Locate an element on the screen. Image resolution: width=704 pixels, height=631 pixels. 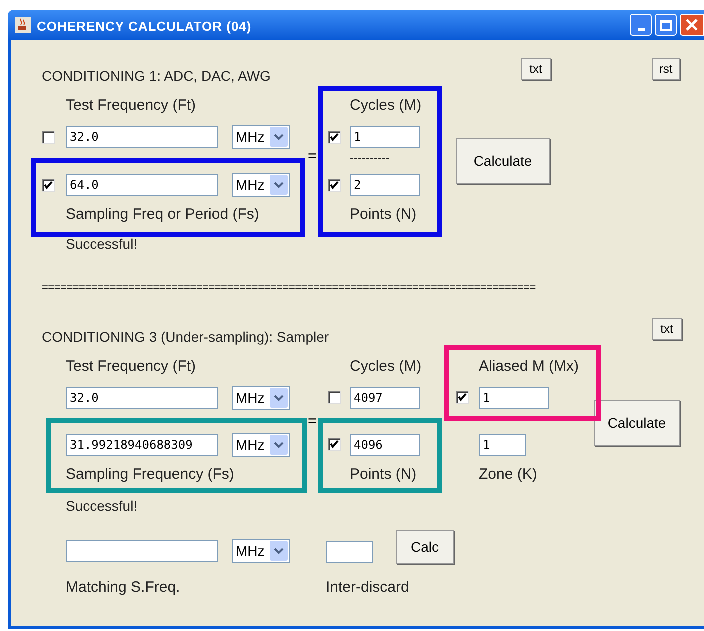
fraction-line: ---------- is located at coordinates (370, 158).